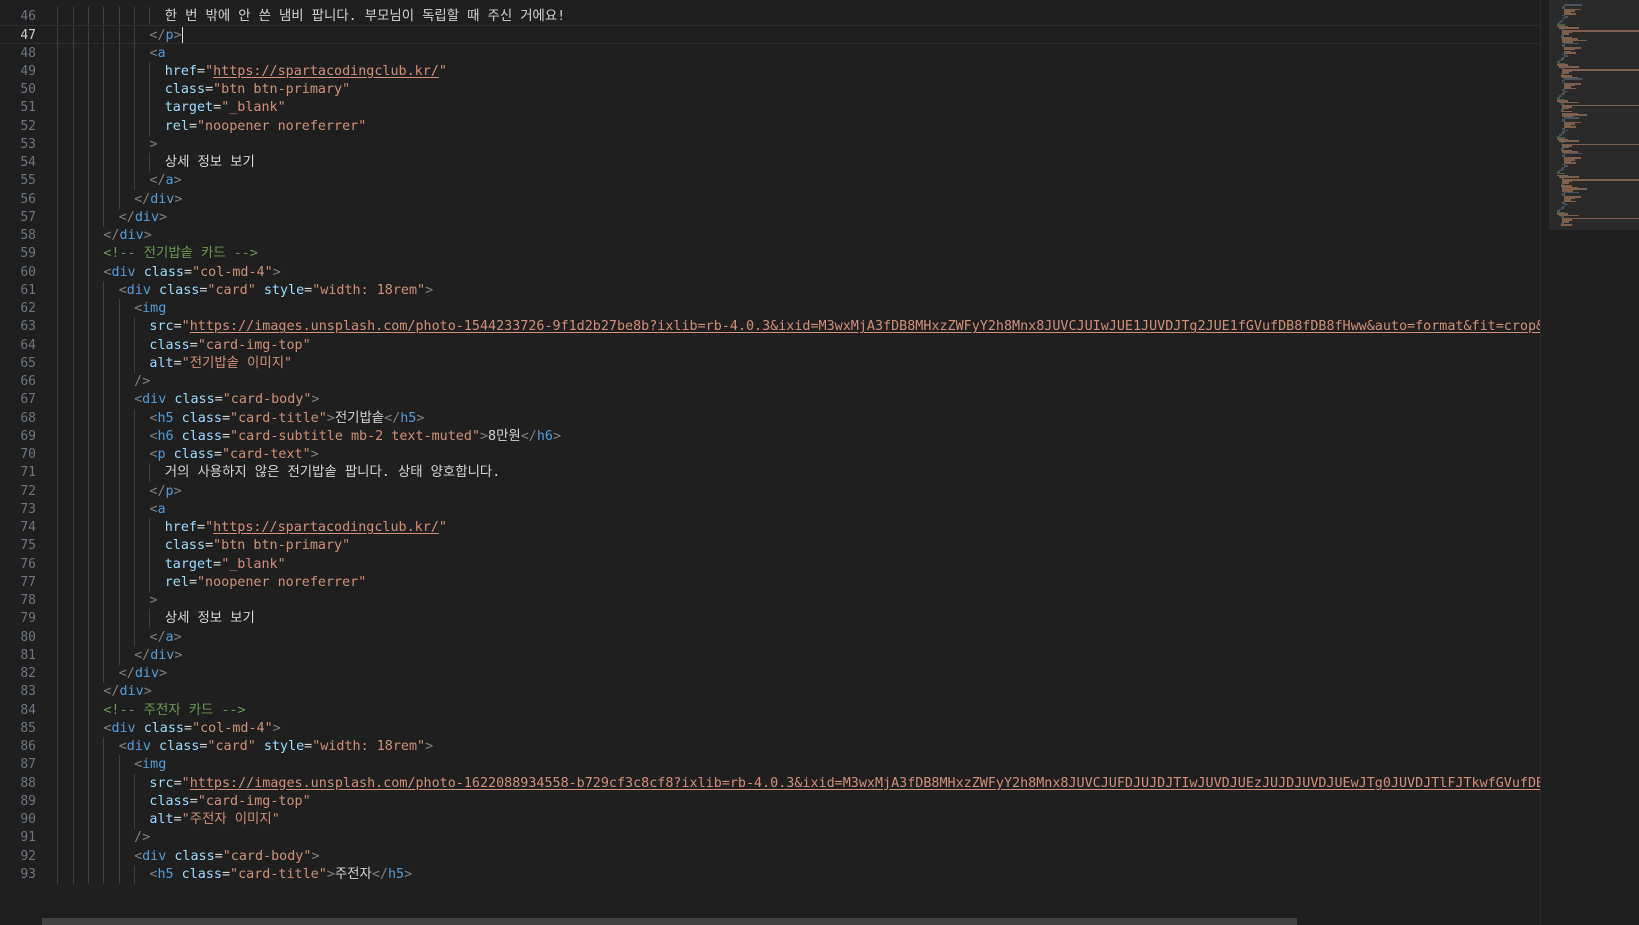 This screenshot has height=925, width=1639. What do you see at coordinates (770, 527) in the screenshot?
I see `code-line: 74 href="https://spartacodingclub.kr/"` at bounding box center [770, 527].